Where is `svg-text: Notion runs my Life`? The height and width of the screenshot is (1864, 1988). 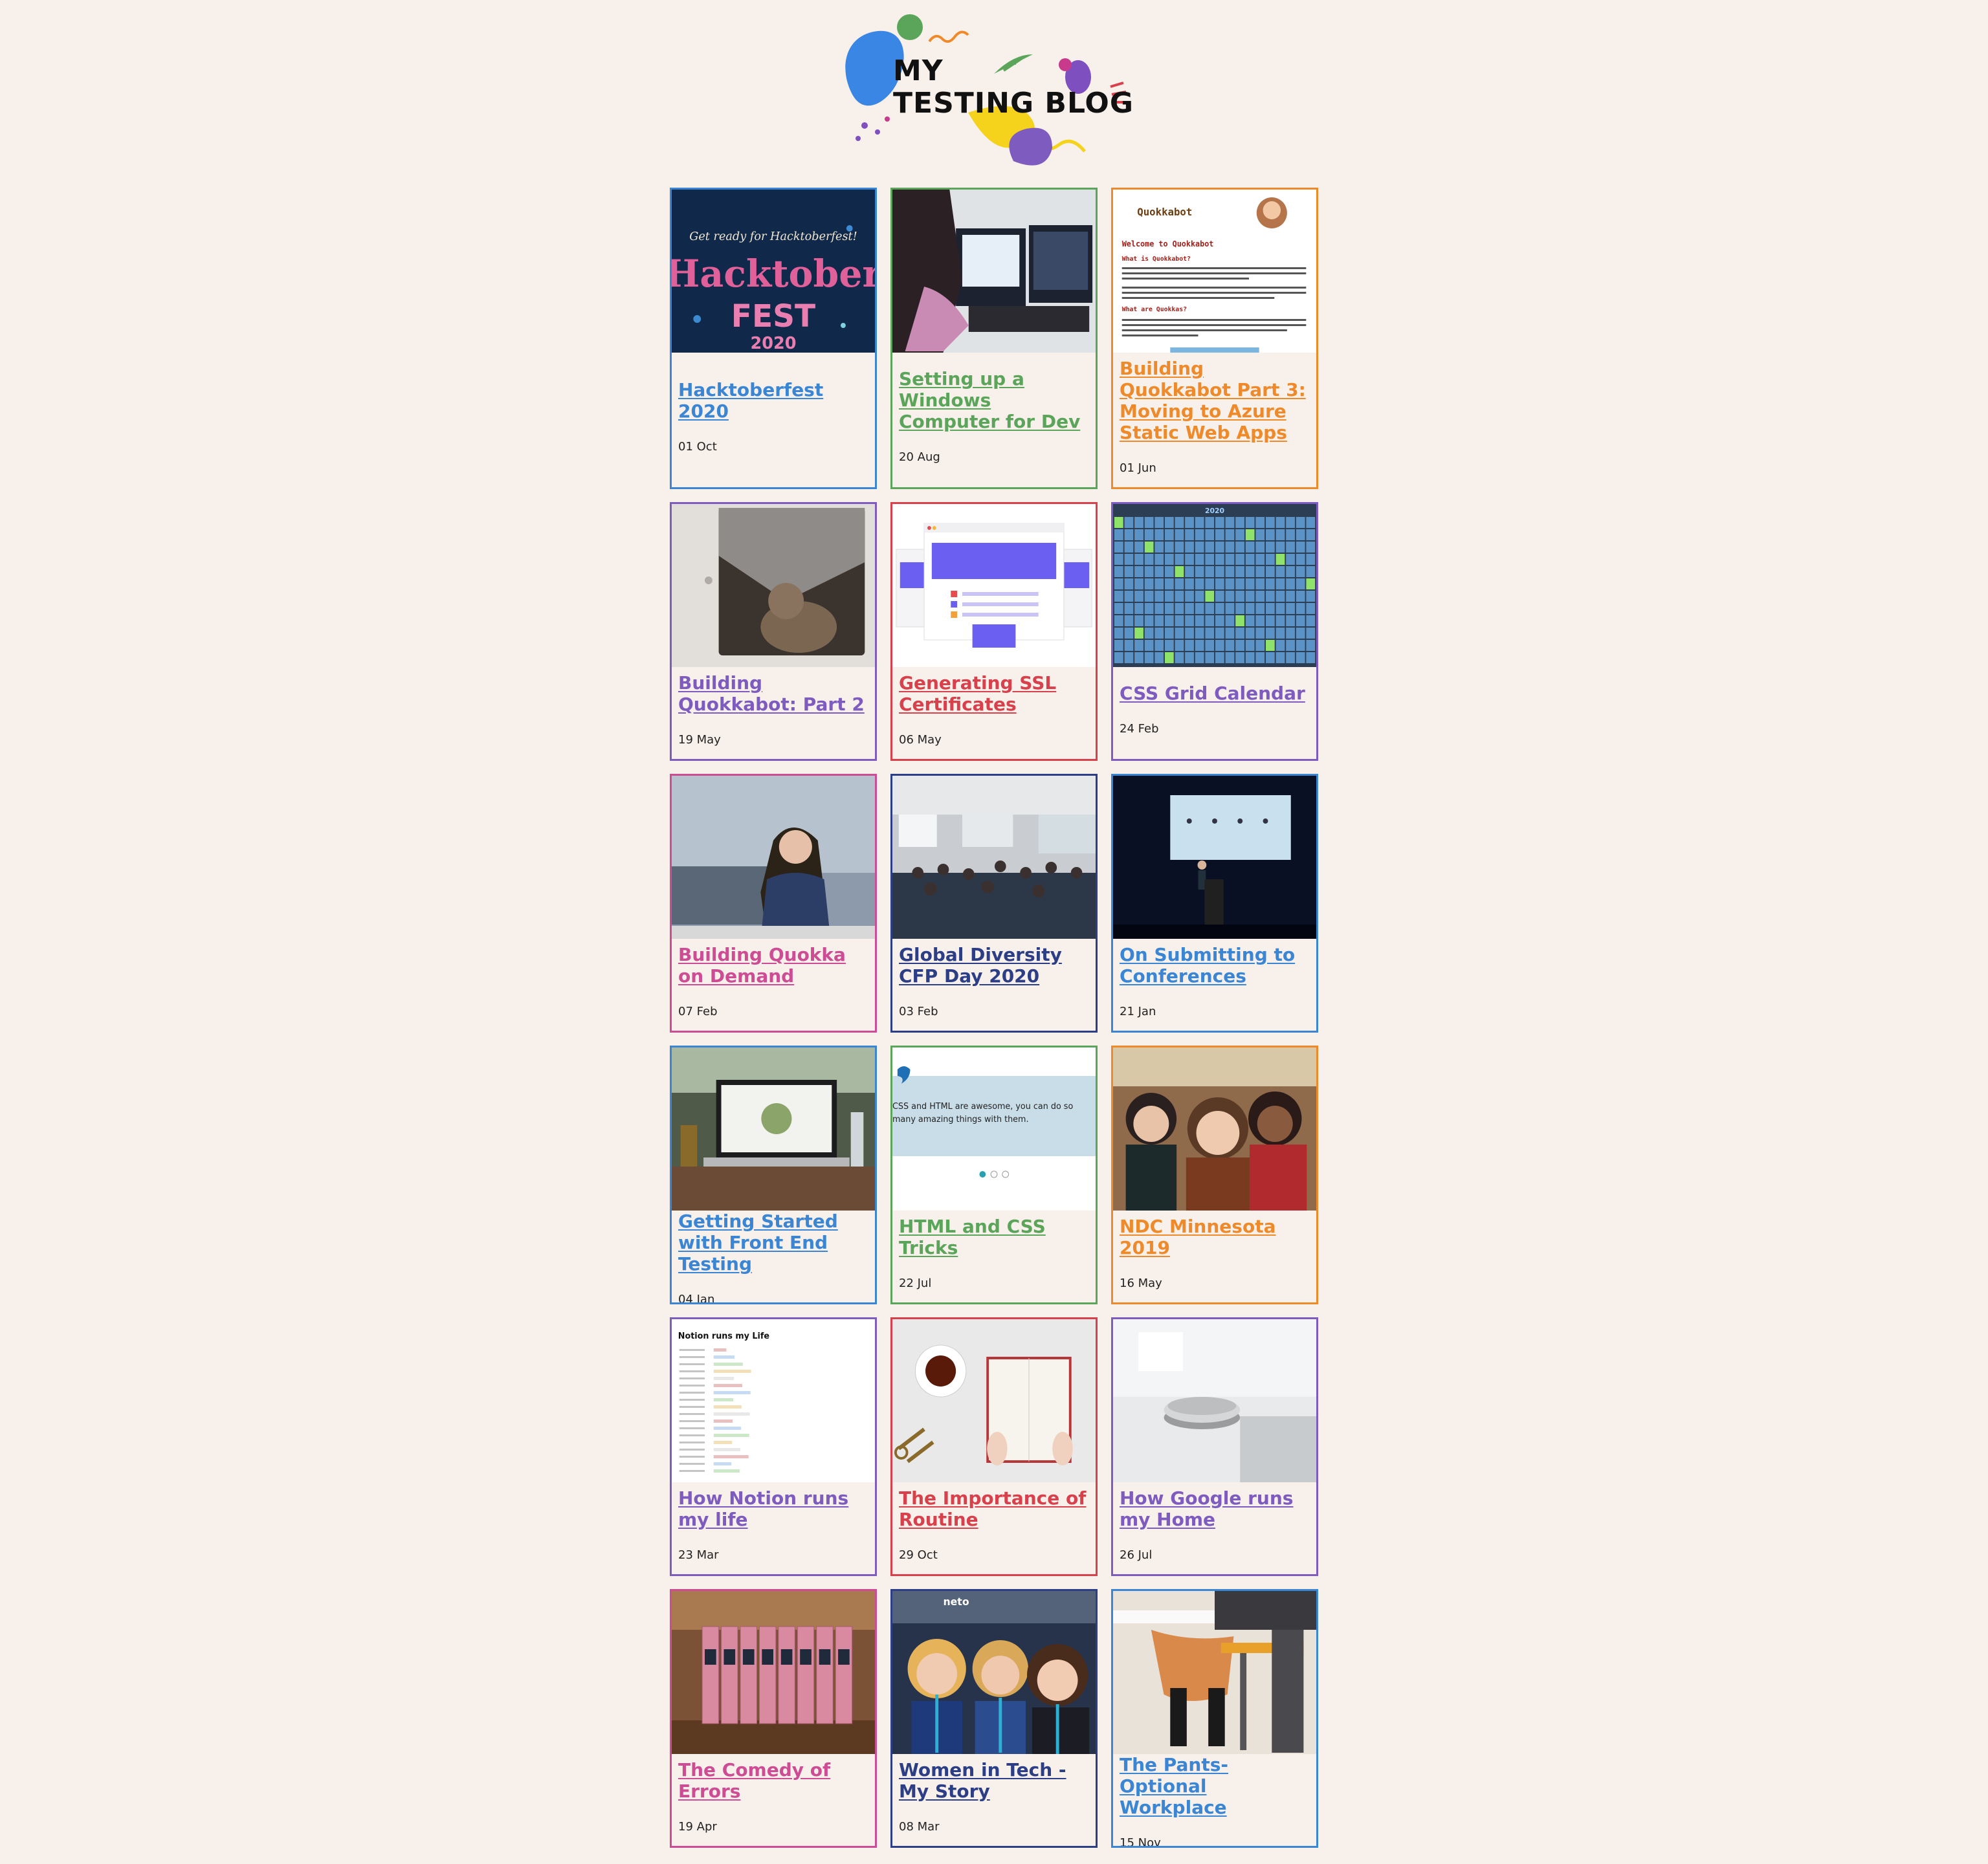
svg-text: Notion runs my Life is located at coordinates (723, 1336).